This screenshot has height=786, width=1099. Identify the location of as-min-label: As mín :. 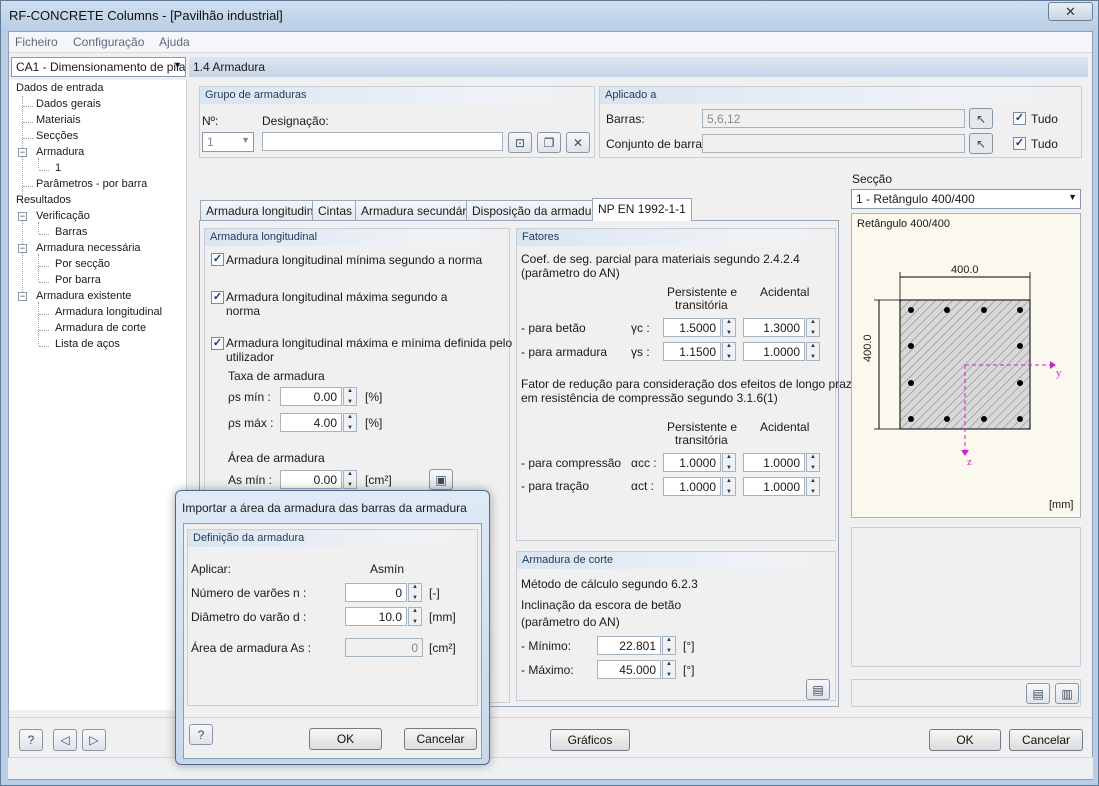
(250, 480).